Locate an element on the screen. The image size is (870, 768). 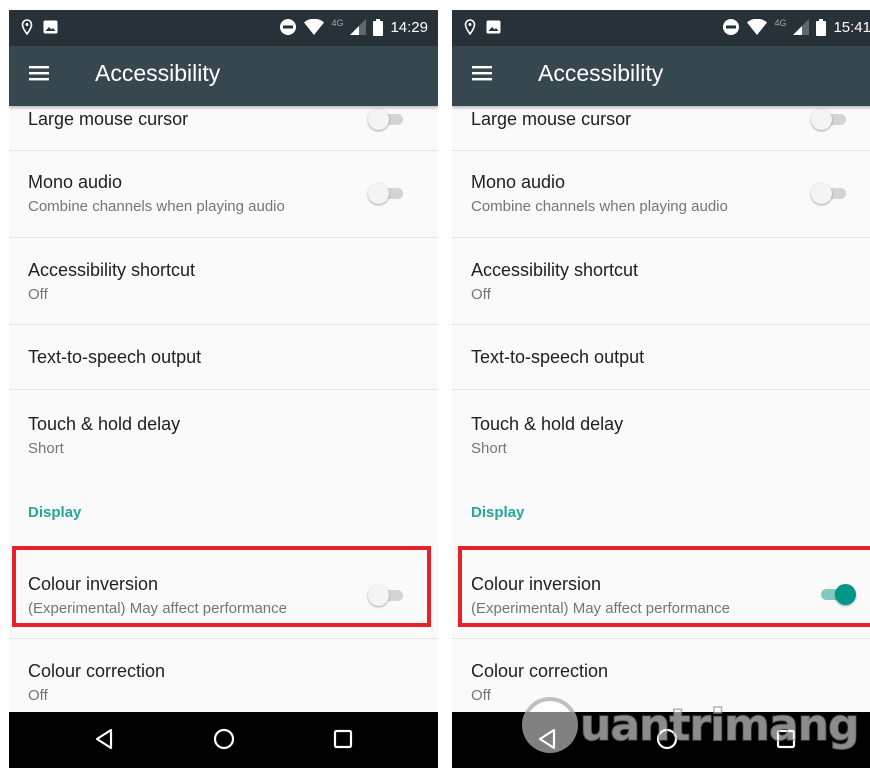
setting-colour-correction: Colour correction Off is located at coordinates (223, 678).